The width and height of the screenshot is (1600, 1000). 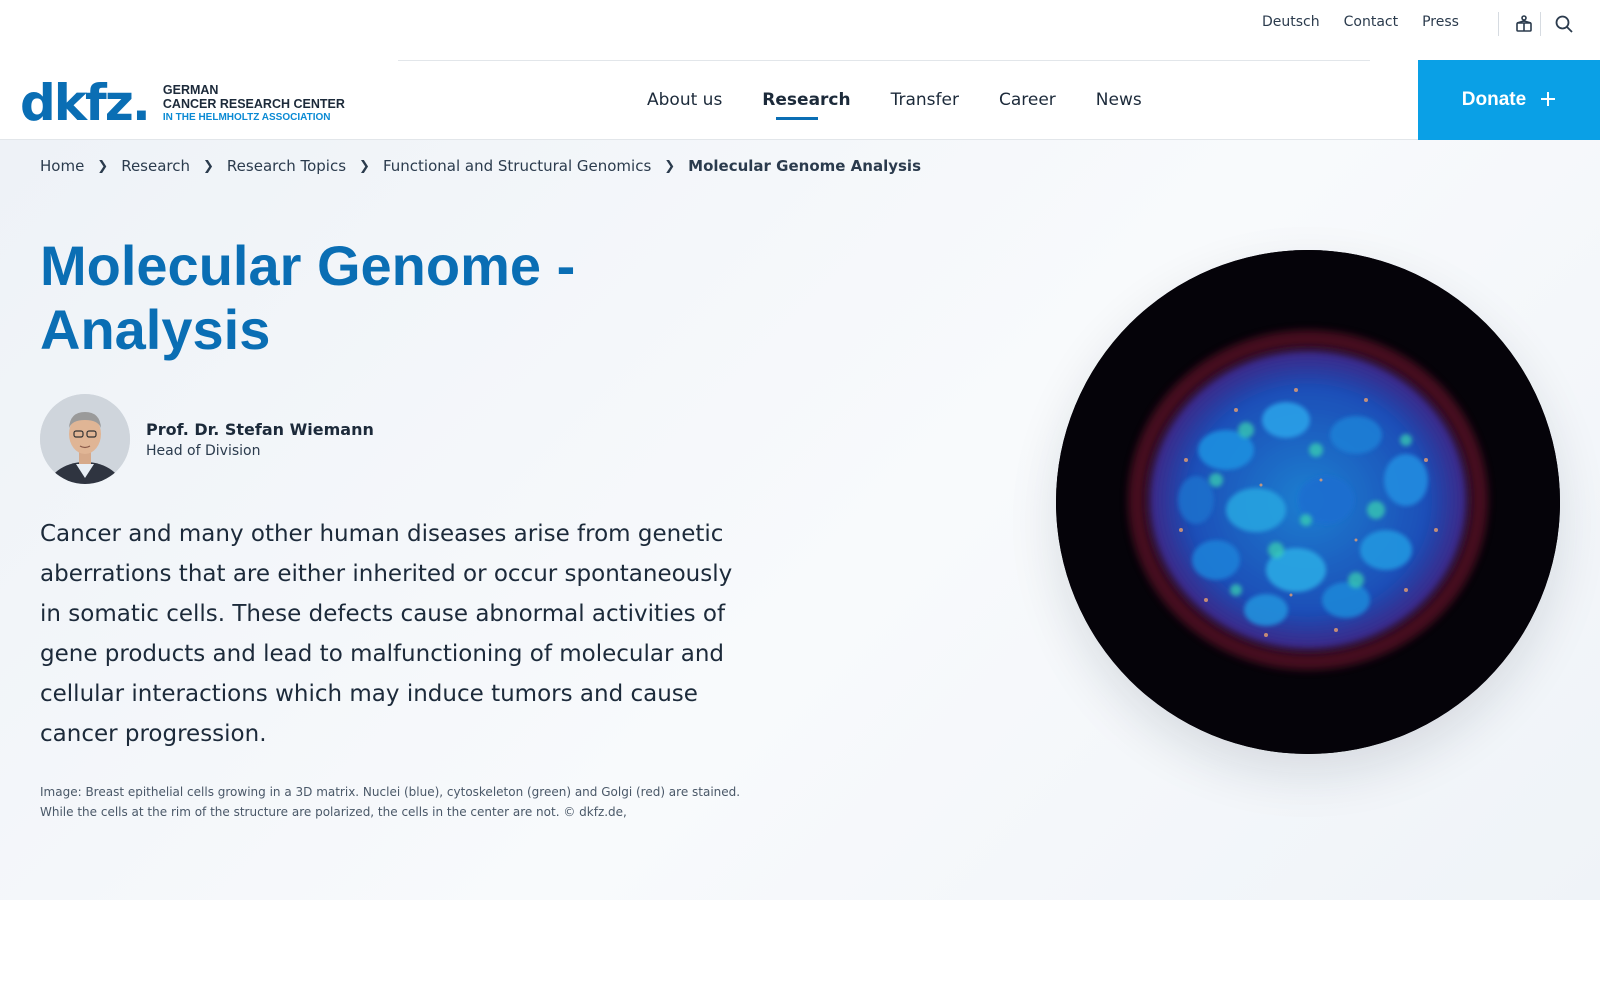 I want to click on accessibility-icon, so click(x=1524, y=24).